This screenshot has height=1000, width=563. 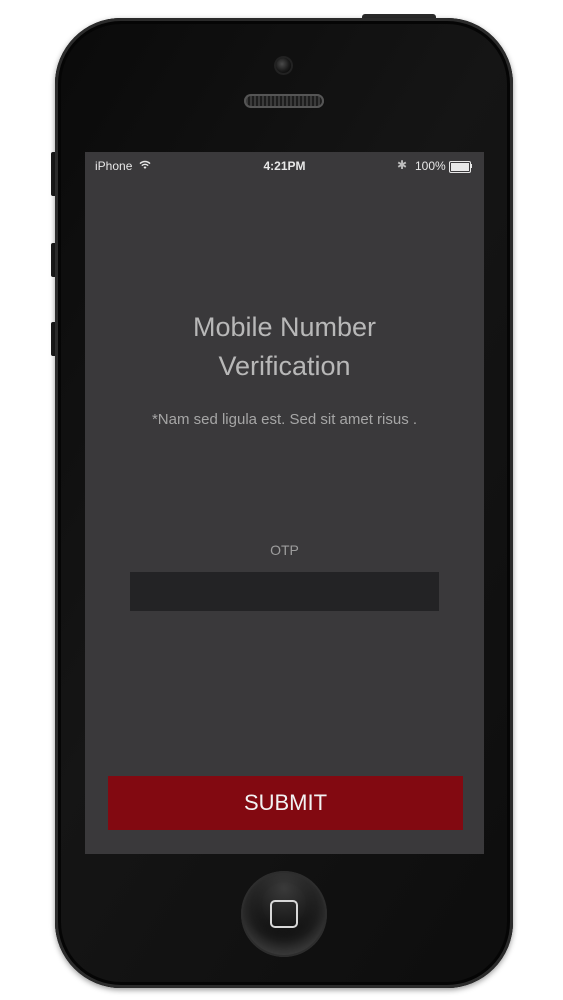 I want to click on home-button-icon, so click(x=284, y=914).